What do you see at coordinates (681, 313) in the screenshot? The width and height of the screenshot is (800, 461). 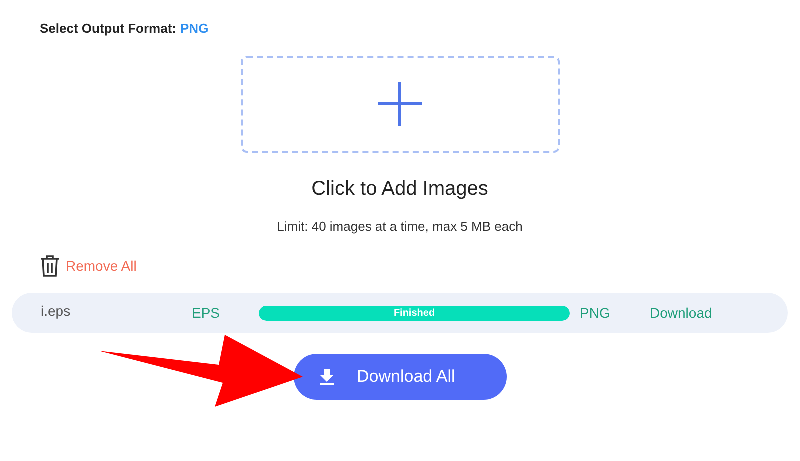 I see `download-link: Download` at bounding box center [681, 313].